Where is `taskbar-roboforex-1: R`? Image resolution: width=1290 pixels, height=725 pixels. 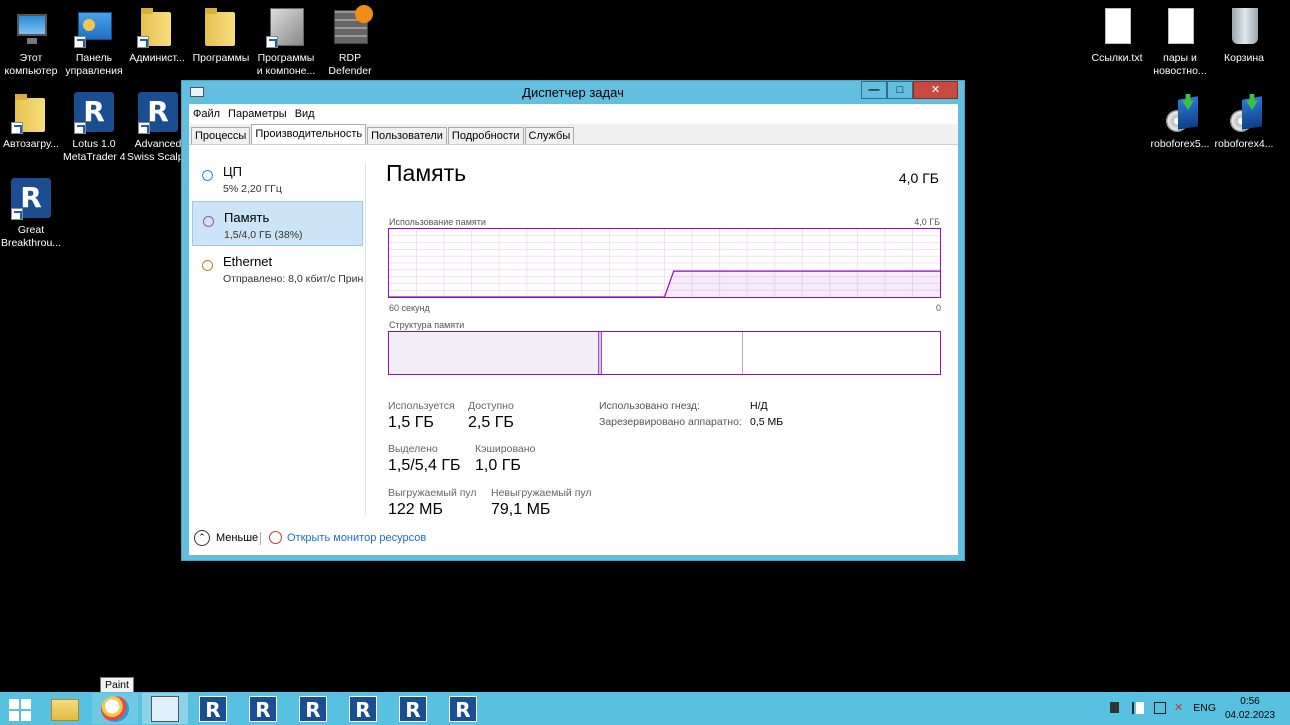 taskbar-roboforex-1: R is located at coordinates (213, 708).